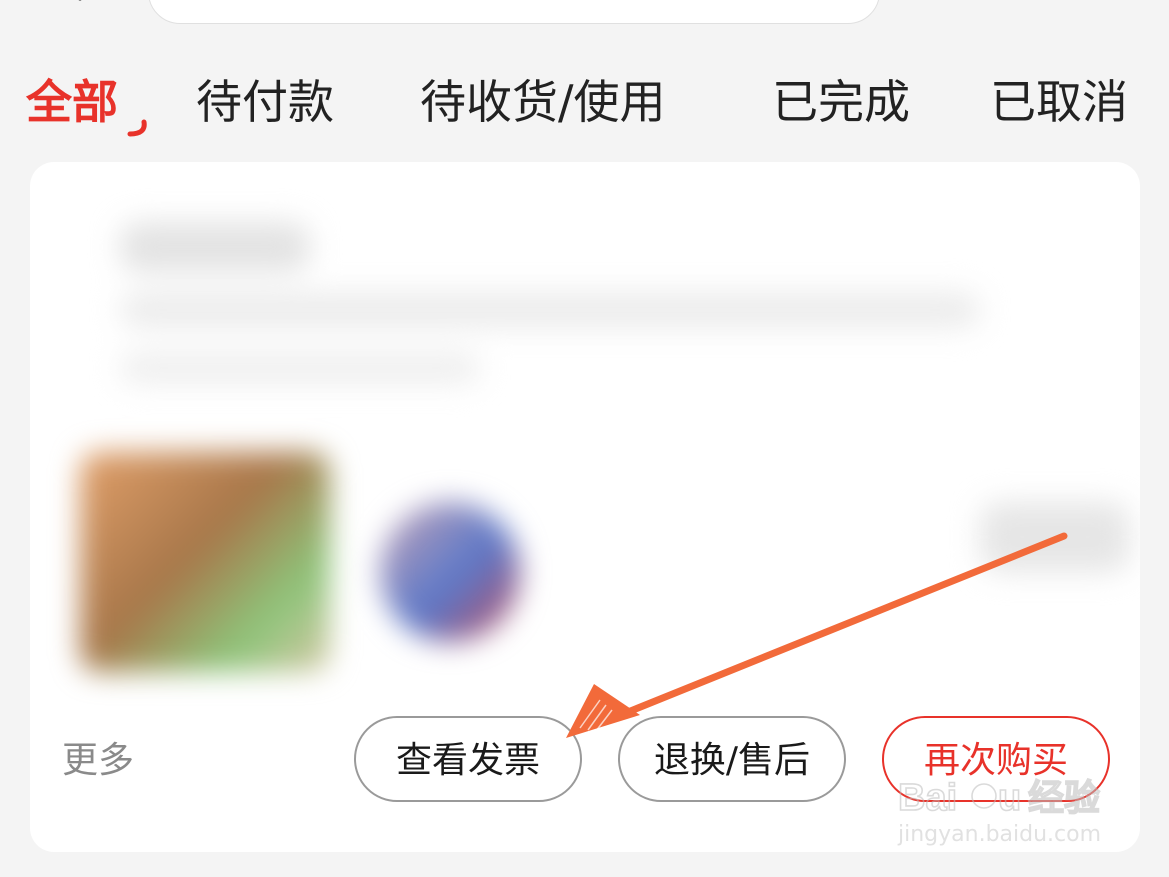 This screenshot has width=1169, height=877. What do you see at coordinates (1059, 102) in the screenshot?
I see `tab-cancelled: 已取消` at bounding box center [1059, 102].